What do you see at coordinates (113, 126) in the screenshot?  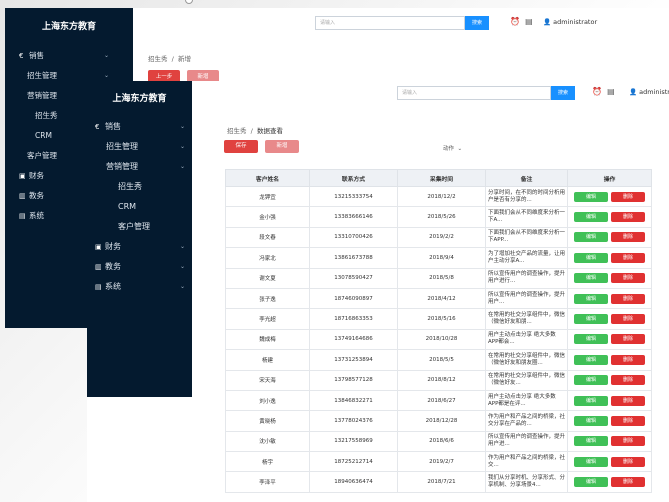 I see `menu-item-label: 销售` at bounding box center [113, 126].